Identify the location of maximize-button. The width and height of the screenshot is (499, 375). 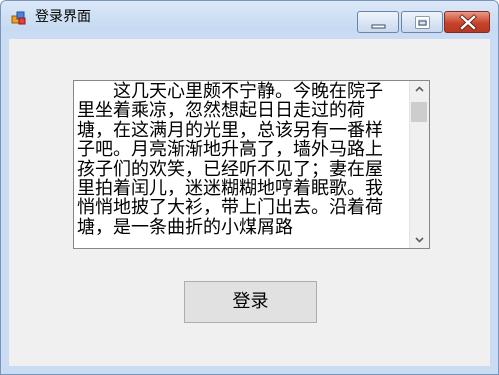
(422, 22).